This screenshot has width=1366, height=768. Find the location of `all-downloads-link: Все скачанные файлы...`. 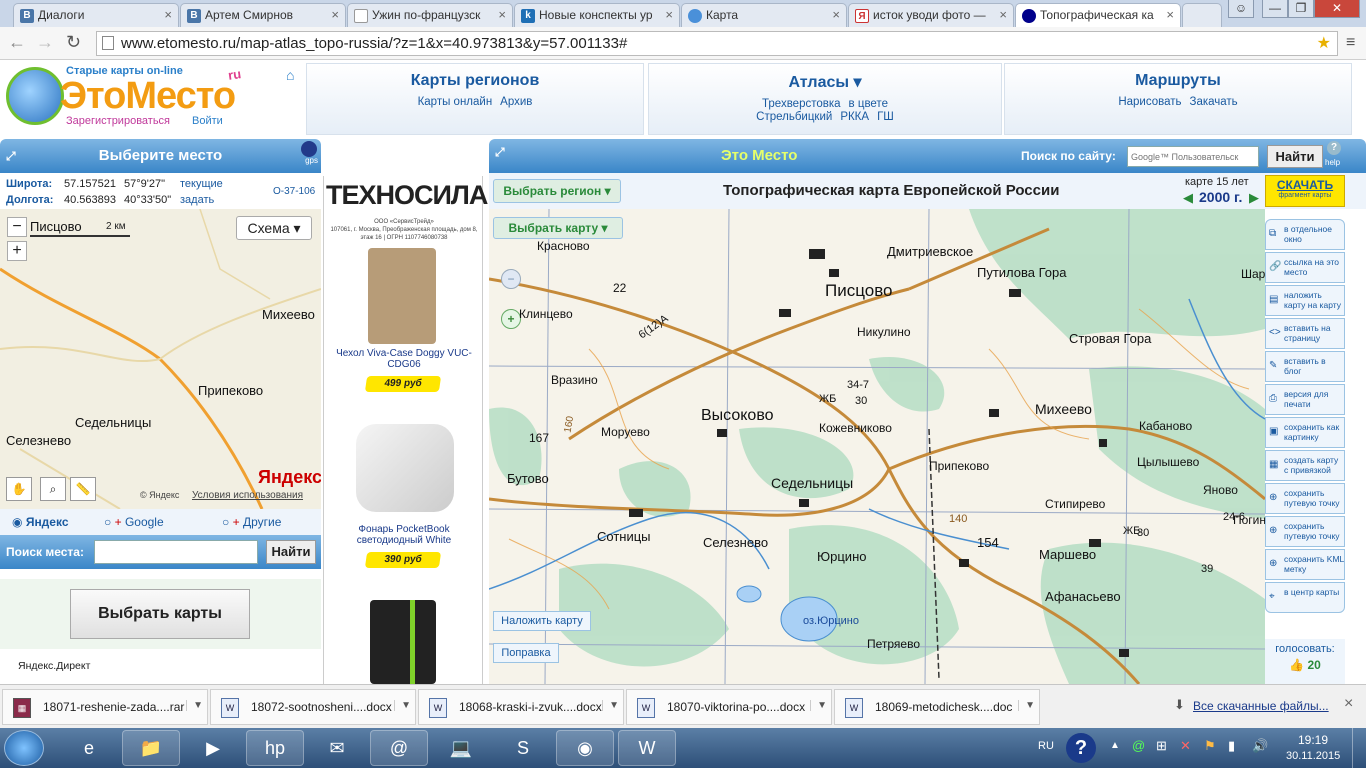

all-downloads-link: Все скачанные файлы... is located at coordinates (1261, 706).